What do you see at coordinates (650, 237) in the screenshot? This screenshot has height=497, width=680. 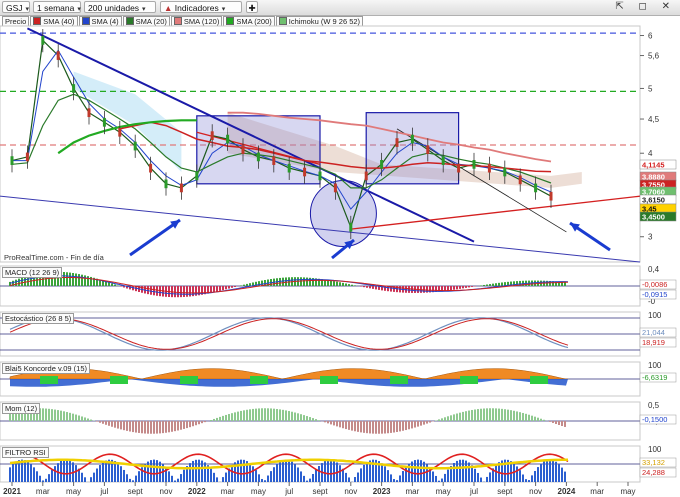 I see `y-tick-label: 3` at bounding box center [650, 237].